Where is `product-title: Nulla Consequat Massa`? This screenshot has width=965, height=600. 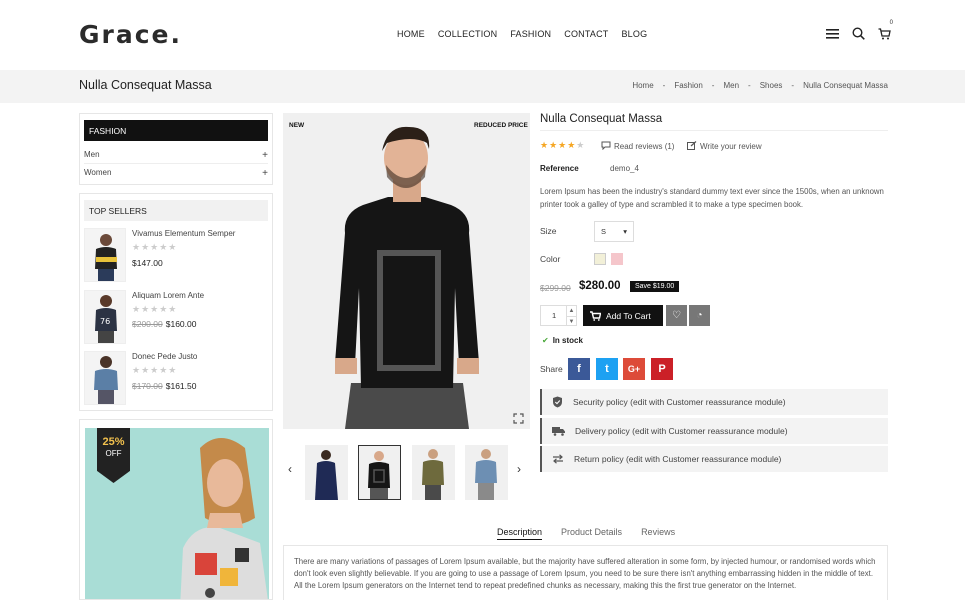 product-title: Nulla Consequat Massa is located at coordinates (601, 119).